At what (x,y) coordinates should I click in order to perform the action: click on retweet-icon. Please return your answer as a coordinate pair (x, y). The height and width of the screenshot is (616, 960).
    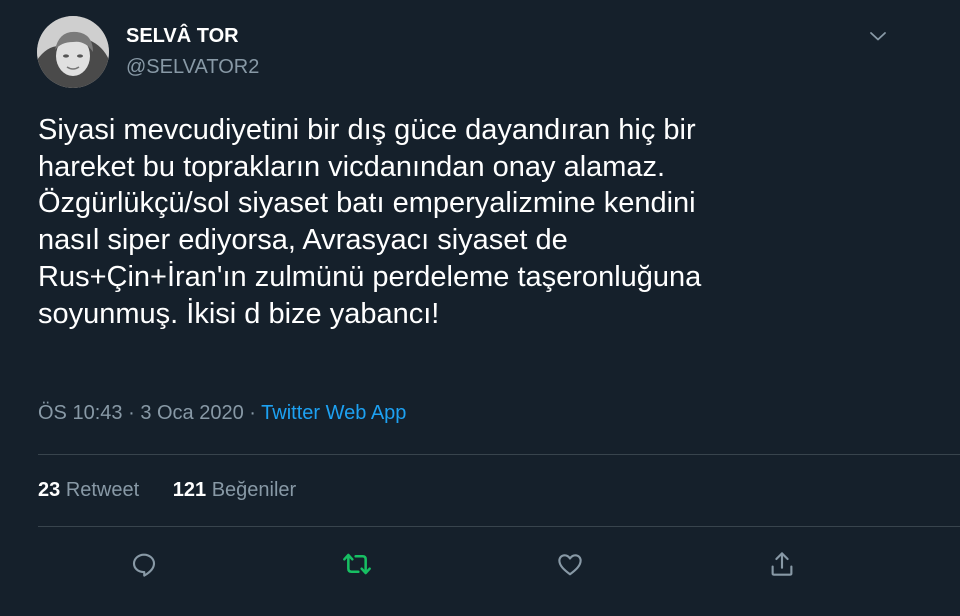
    Looking at the image, I should click on (357, 564).